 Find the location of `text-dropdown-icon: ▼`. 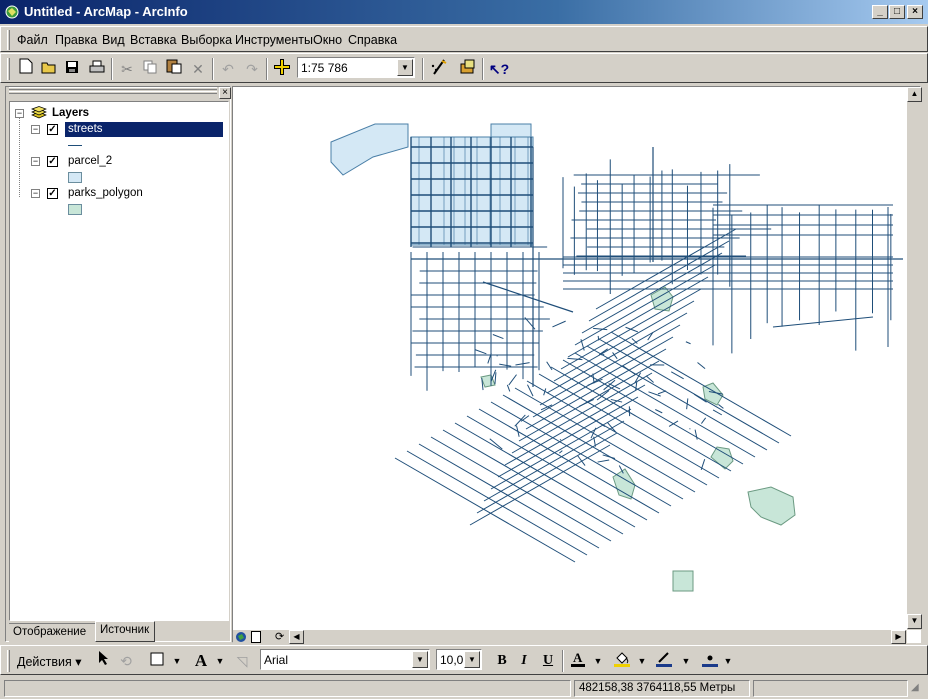

text-dropdown-icon: ▼ is located at coordinates (220, 661).